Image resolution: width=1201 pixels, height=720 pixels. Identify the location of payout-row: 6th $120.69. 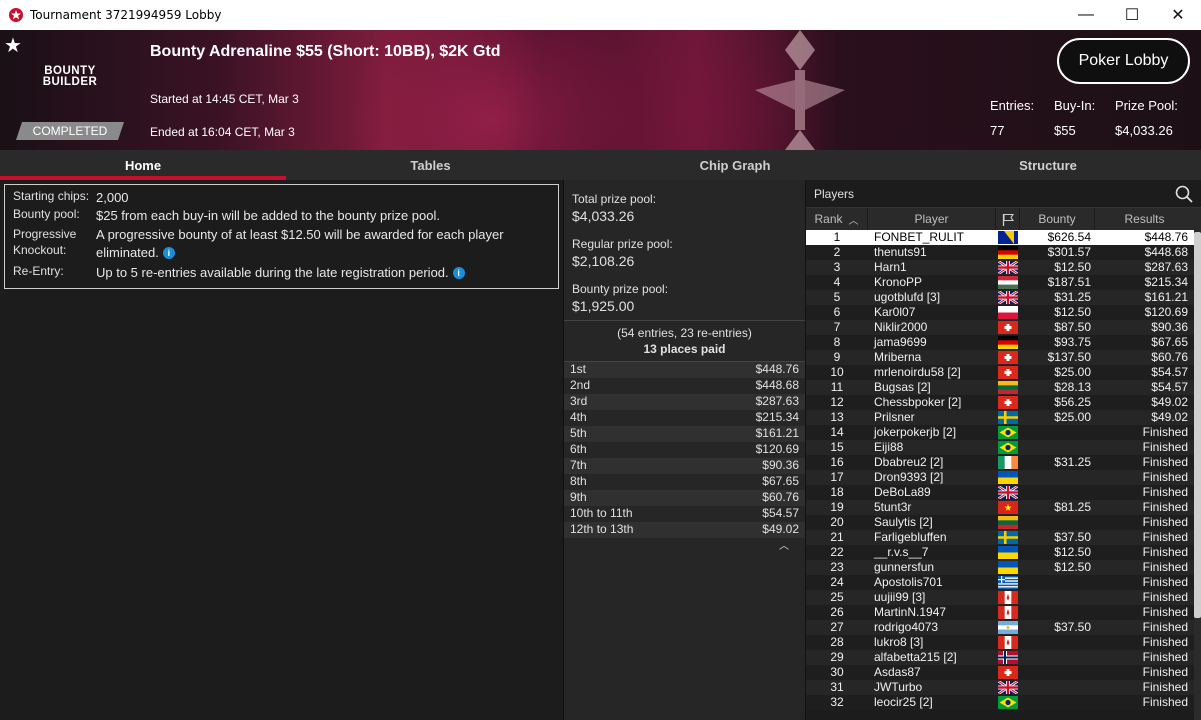
(684, 450).